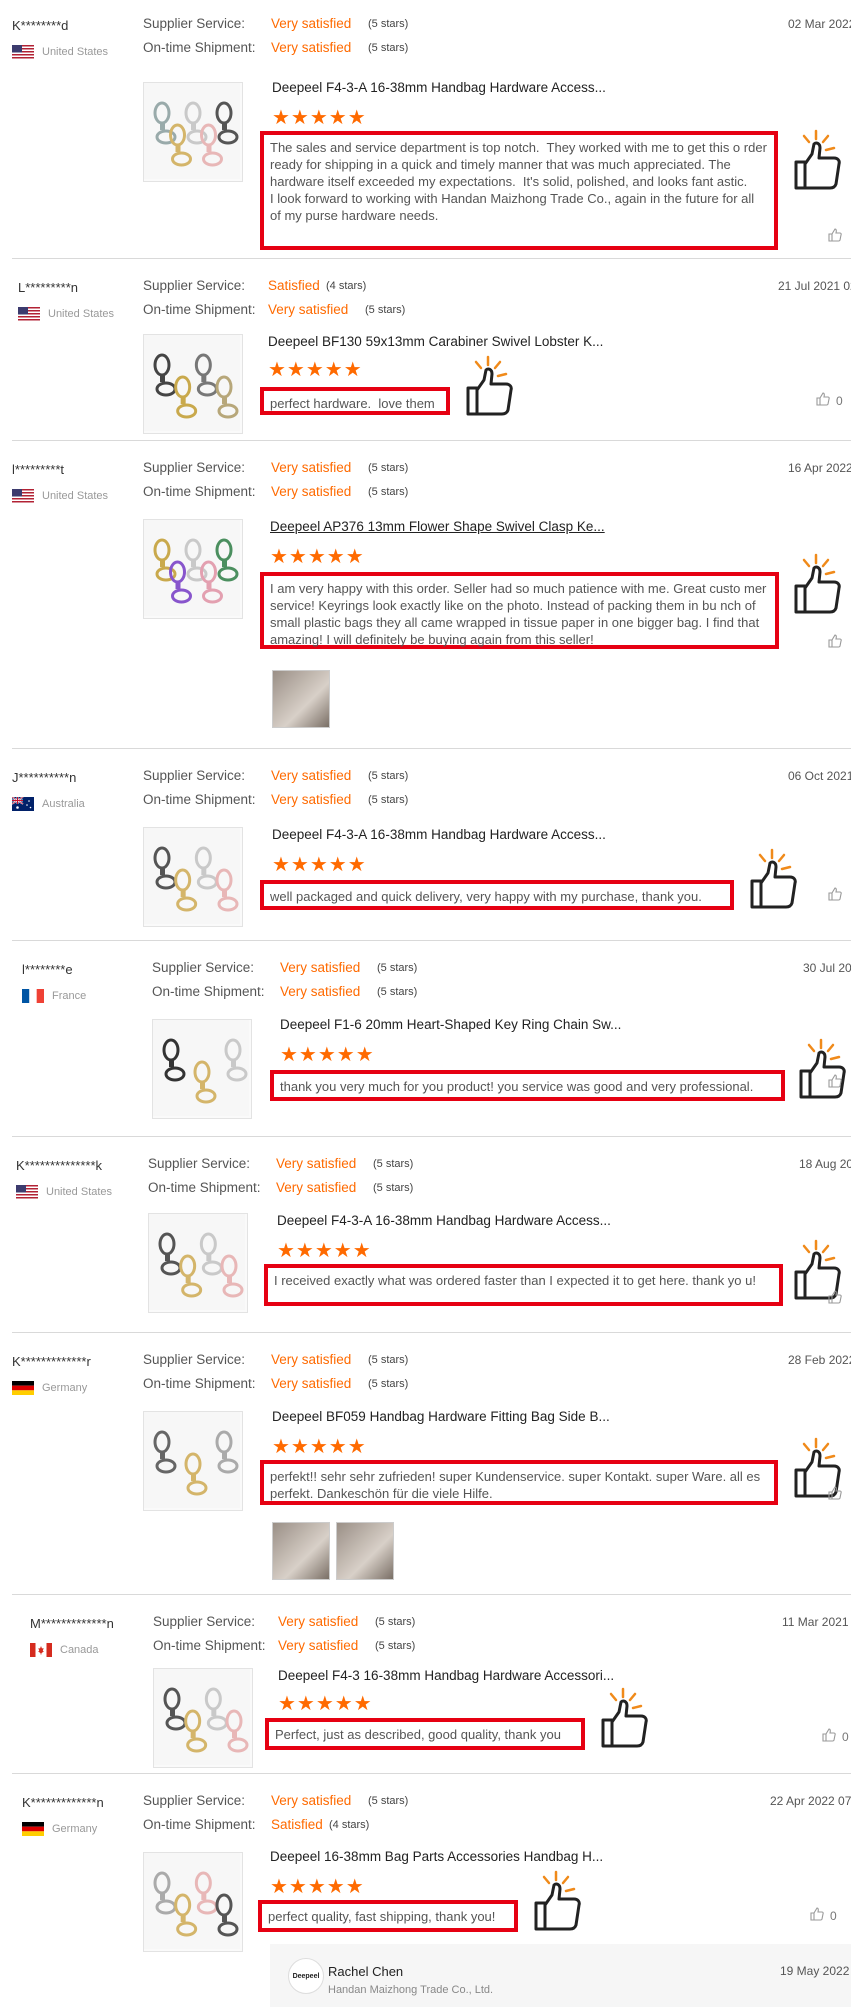 This screenshot has height=2007, width=851. What do you see at coordinates (63, 804) in the screenshot?
I see `country-name: Australia` at bounding box center [63, 804].